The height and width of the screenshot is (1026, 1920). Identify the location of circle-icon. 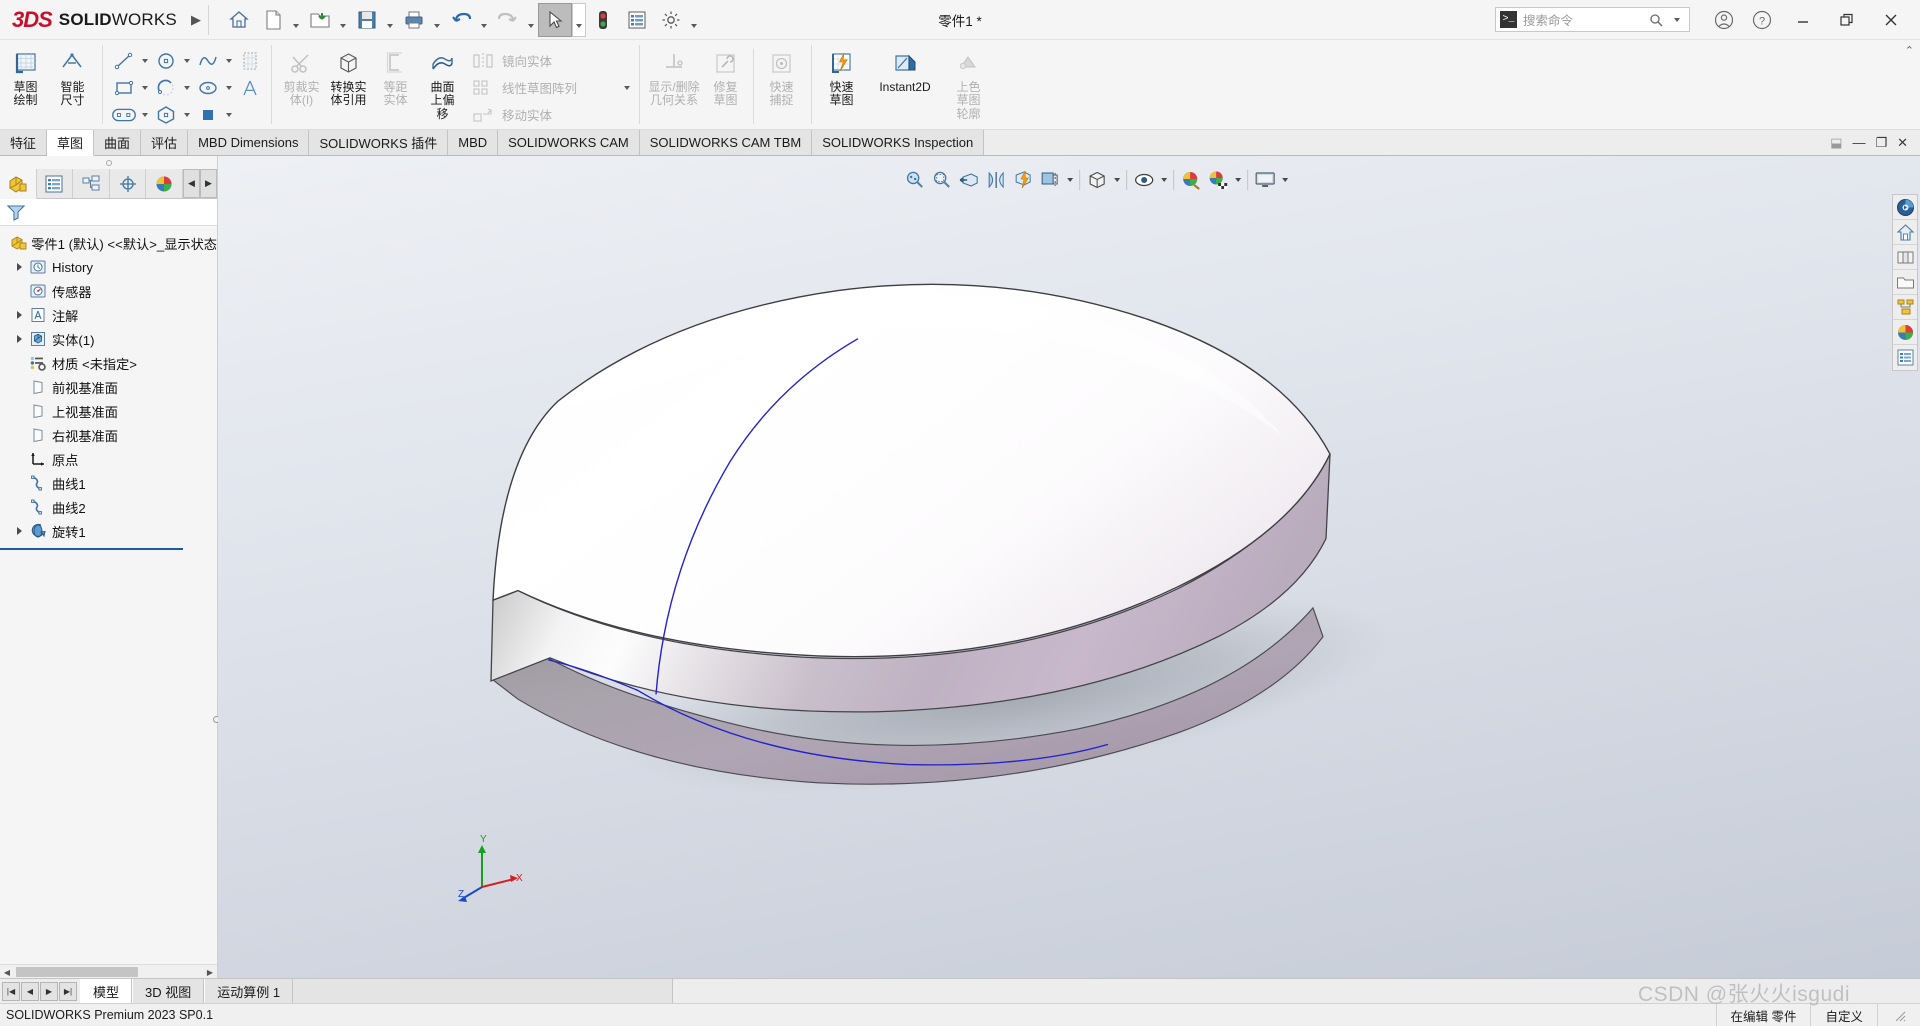
(166, 61).